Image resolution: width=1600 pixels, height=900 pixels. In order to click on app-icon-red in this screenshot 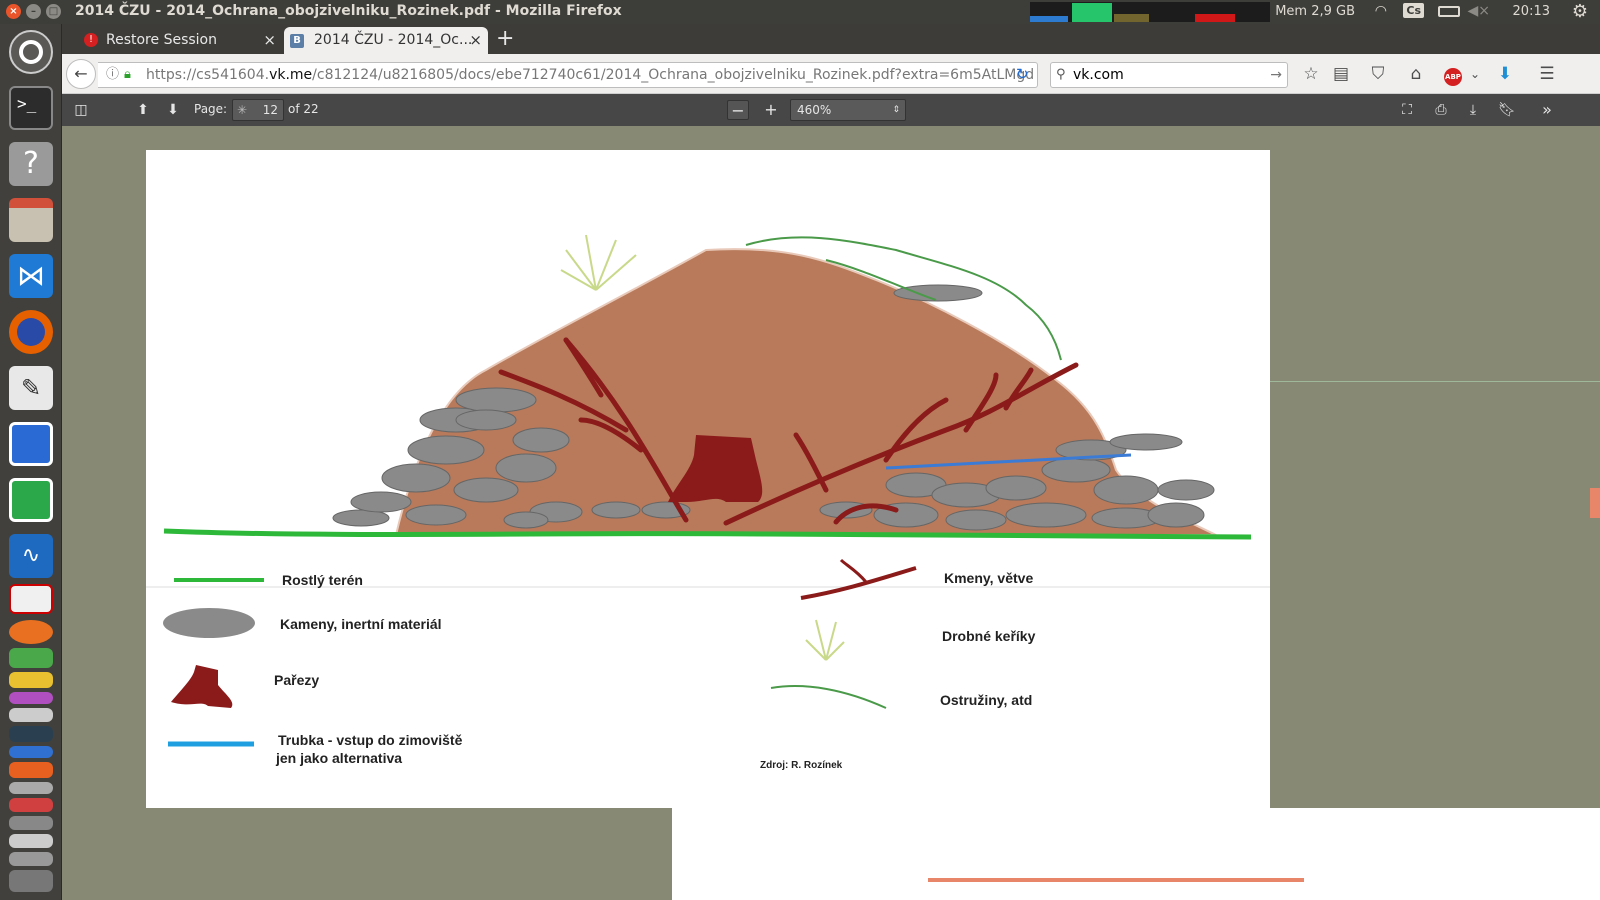, I will do `click(31, 599)`.